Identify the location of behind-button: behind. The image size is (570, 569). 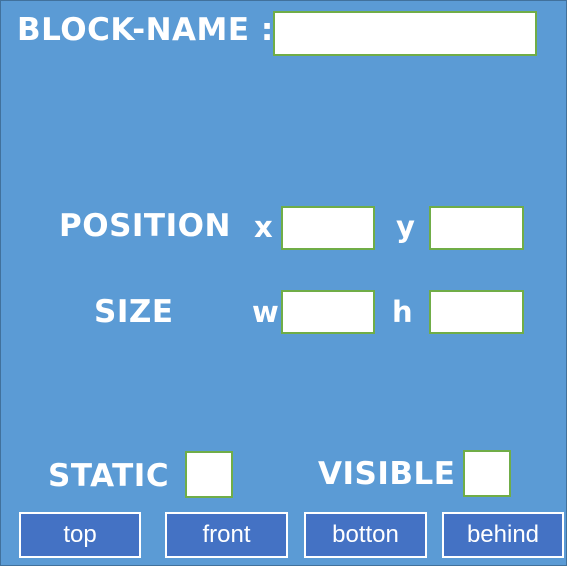
(503, 535).